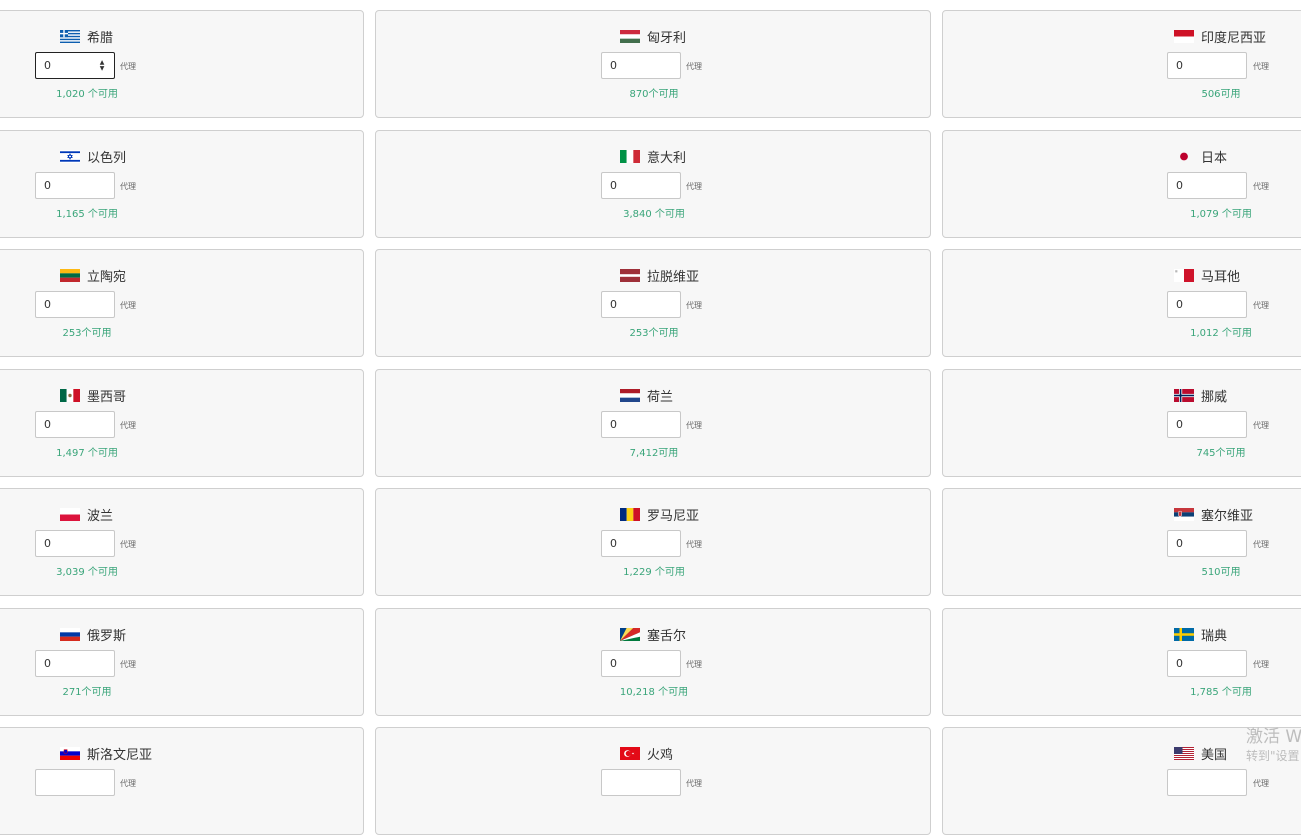  I want to click on windows-activation-watermark: 激活 W 转到"设置, so click(1273, 743).